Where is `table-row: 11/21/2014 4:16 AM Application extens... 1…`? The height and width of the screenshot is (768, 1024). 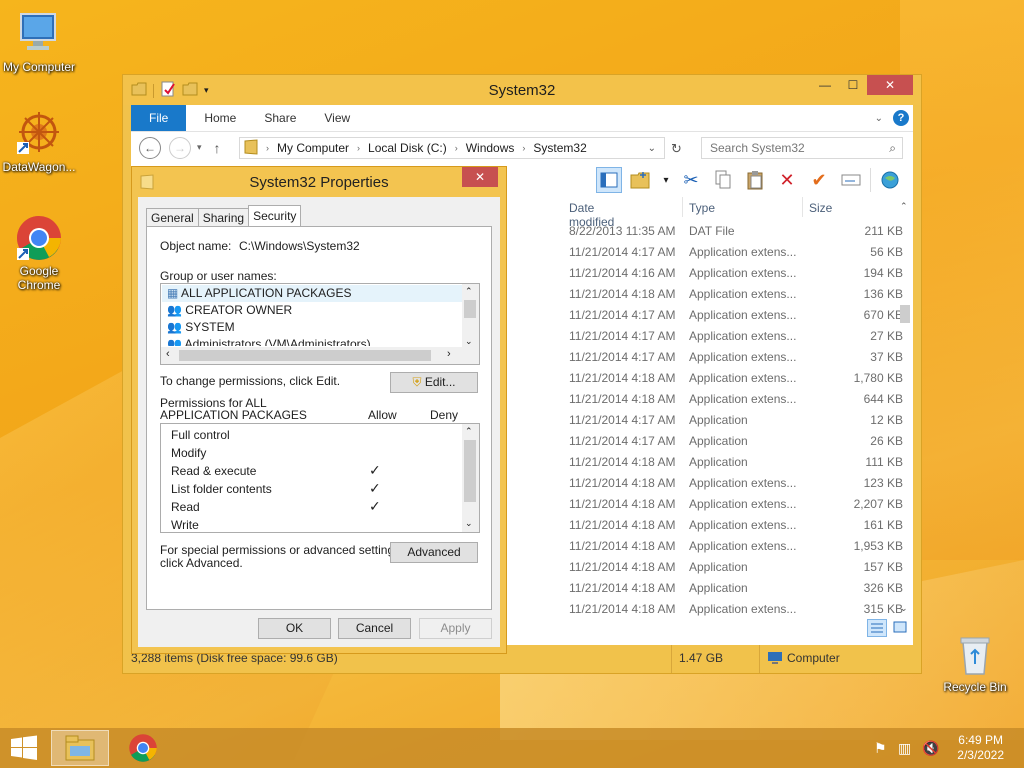
table-row: 11/21/2014 4:16 AM Application extens... 1… is located at coordinates (732, 274).